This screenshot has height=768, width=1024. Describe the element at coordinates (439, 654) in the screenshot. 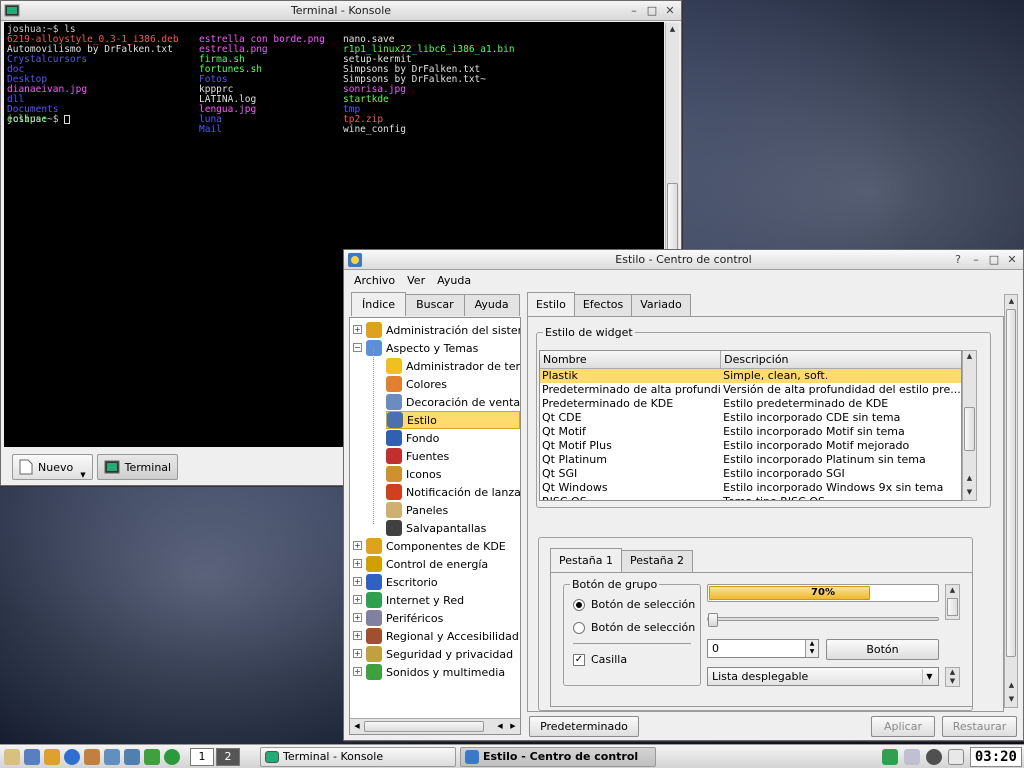

I see `tree-item: Seguridad y privacidad` at that location.